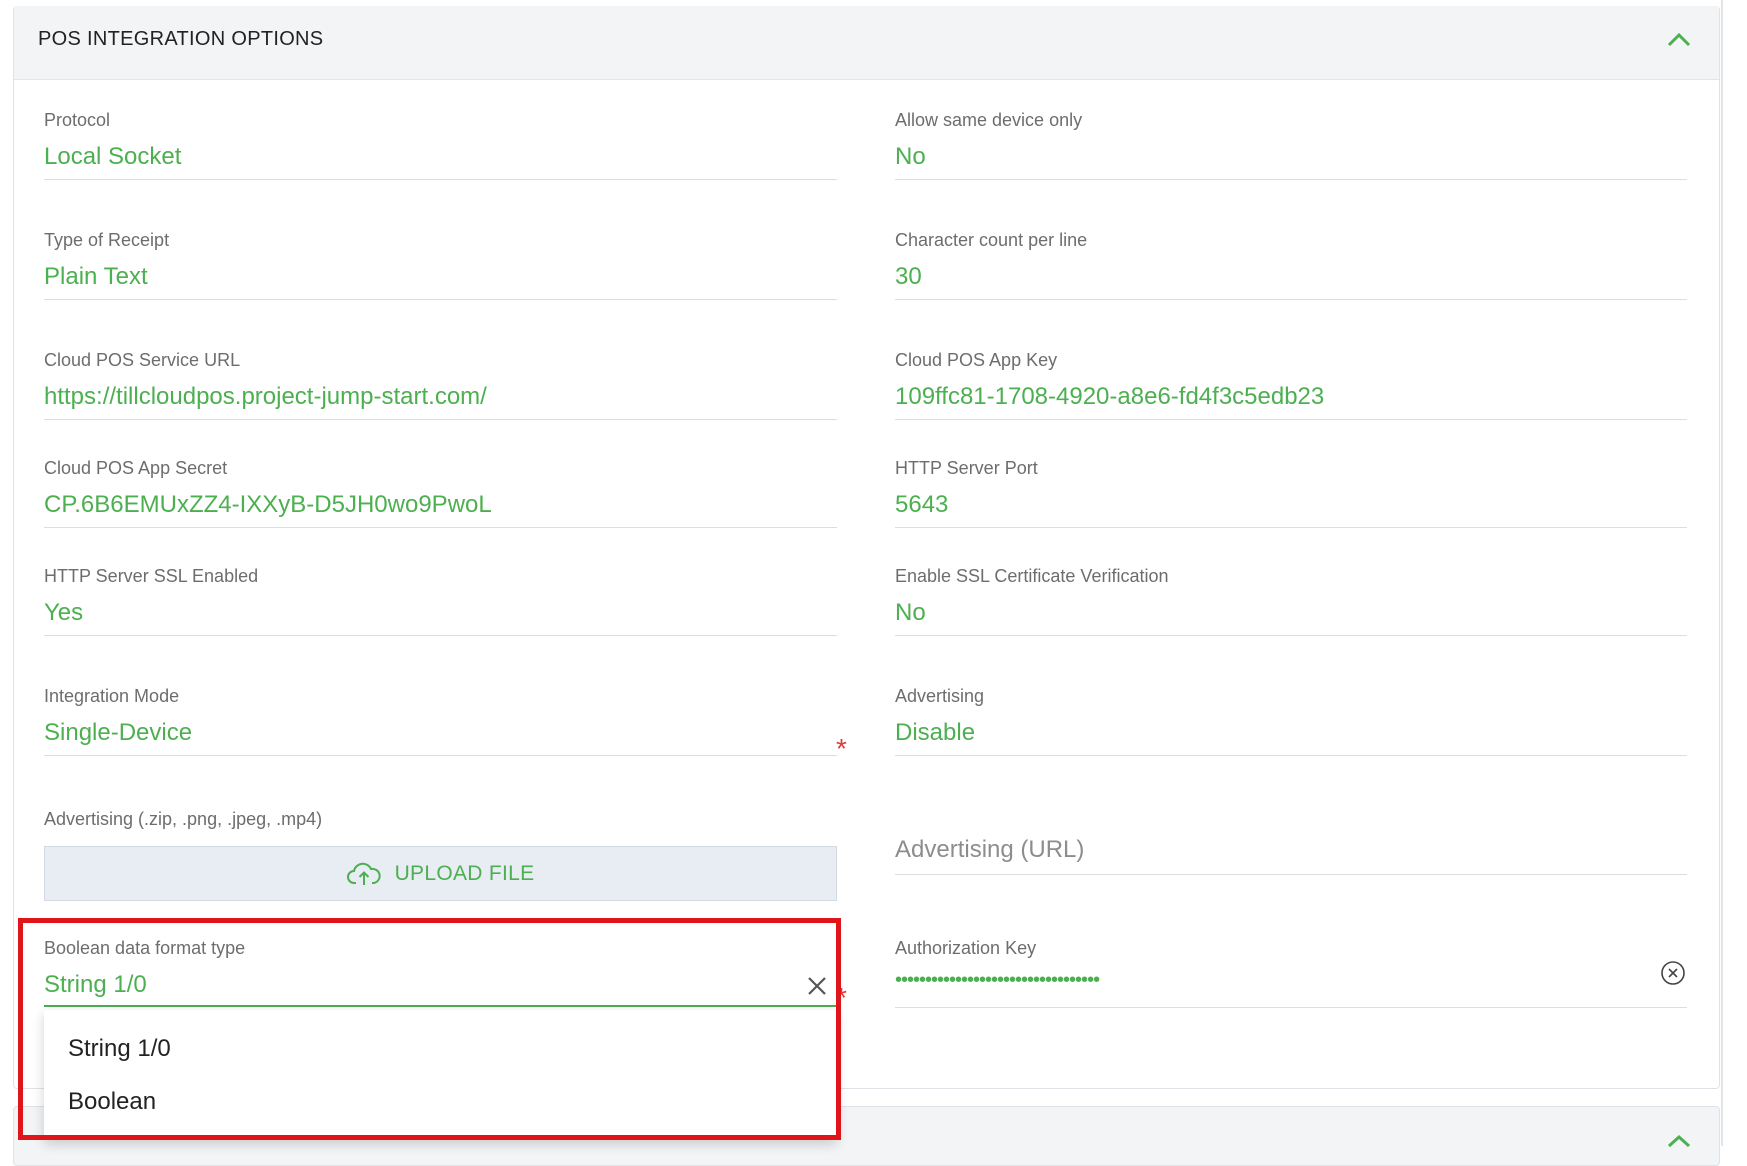  Describe the element at coordinates (1673, 973) in the screenshot. I see `circle-close-icon` at that location.